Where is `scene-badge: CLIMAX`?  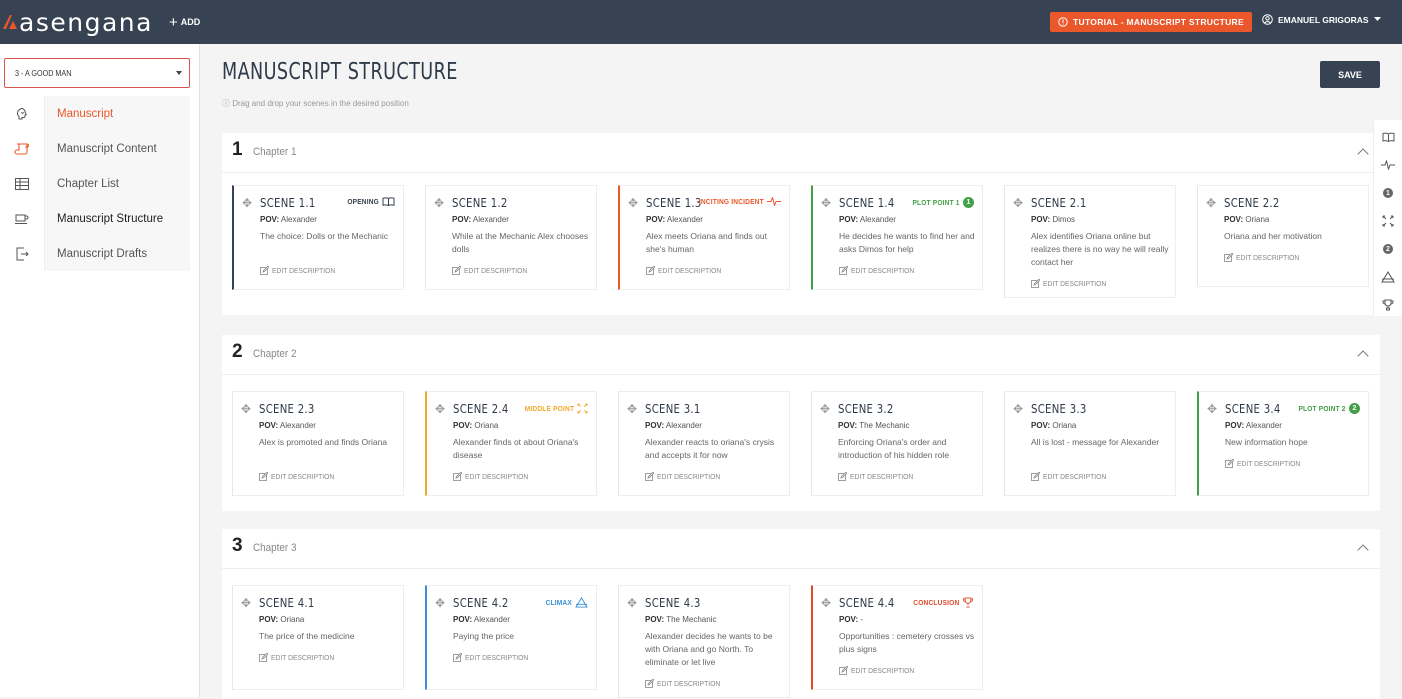
scene-badge: CLIMAX is located at coordinates (565, 602).